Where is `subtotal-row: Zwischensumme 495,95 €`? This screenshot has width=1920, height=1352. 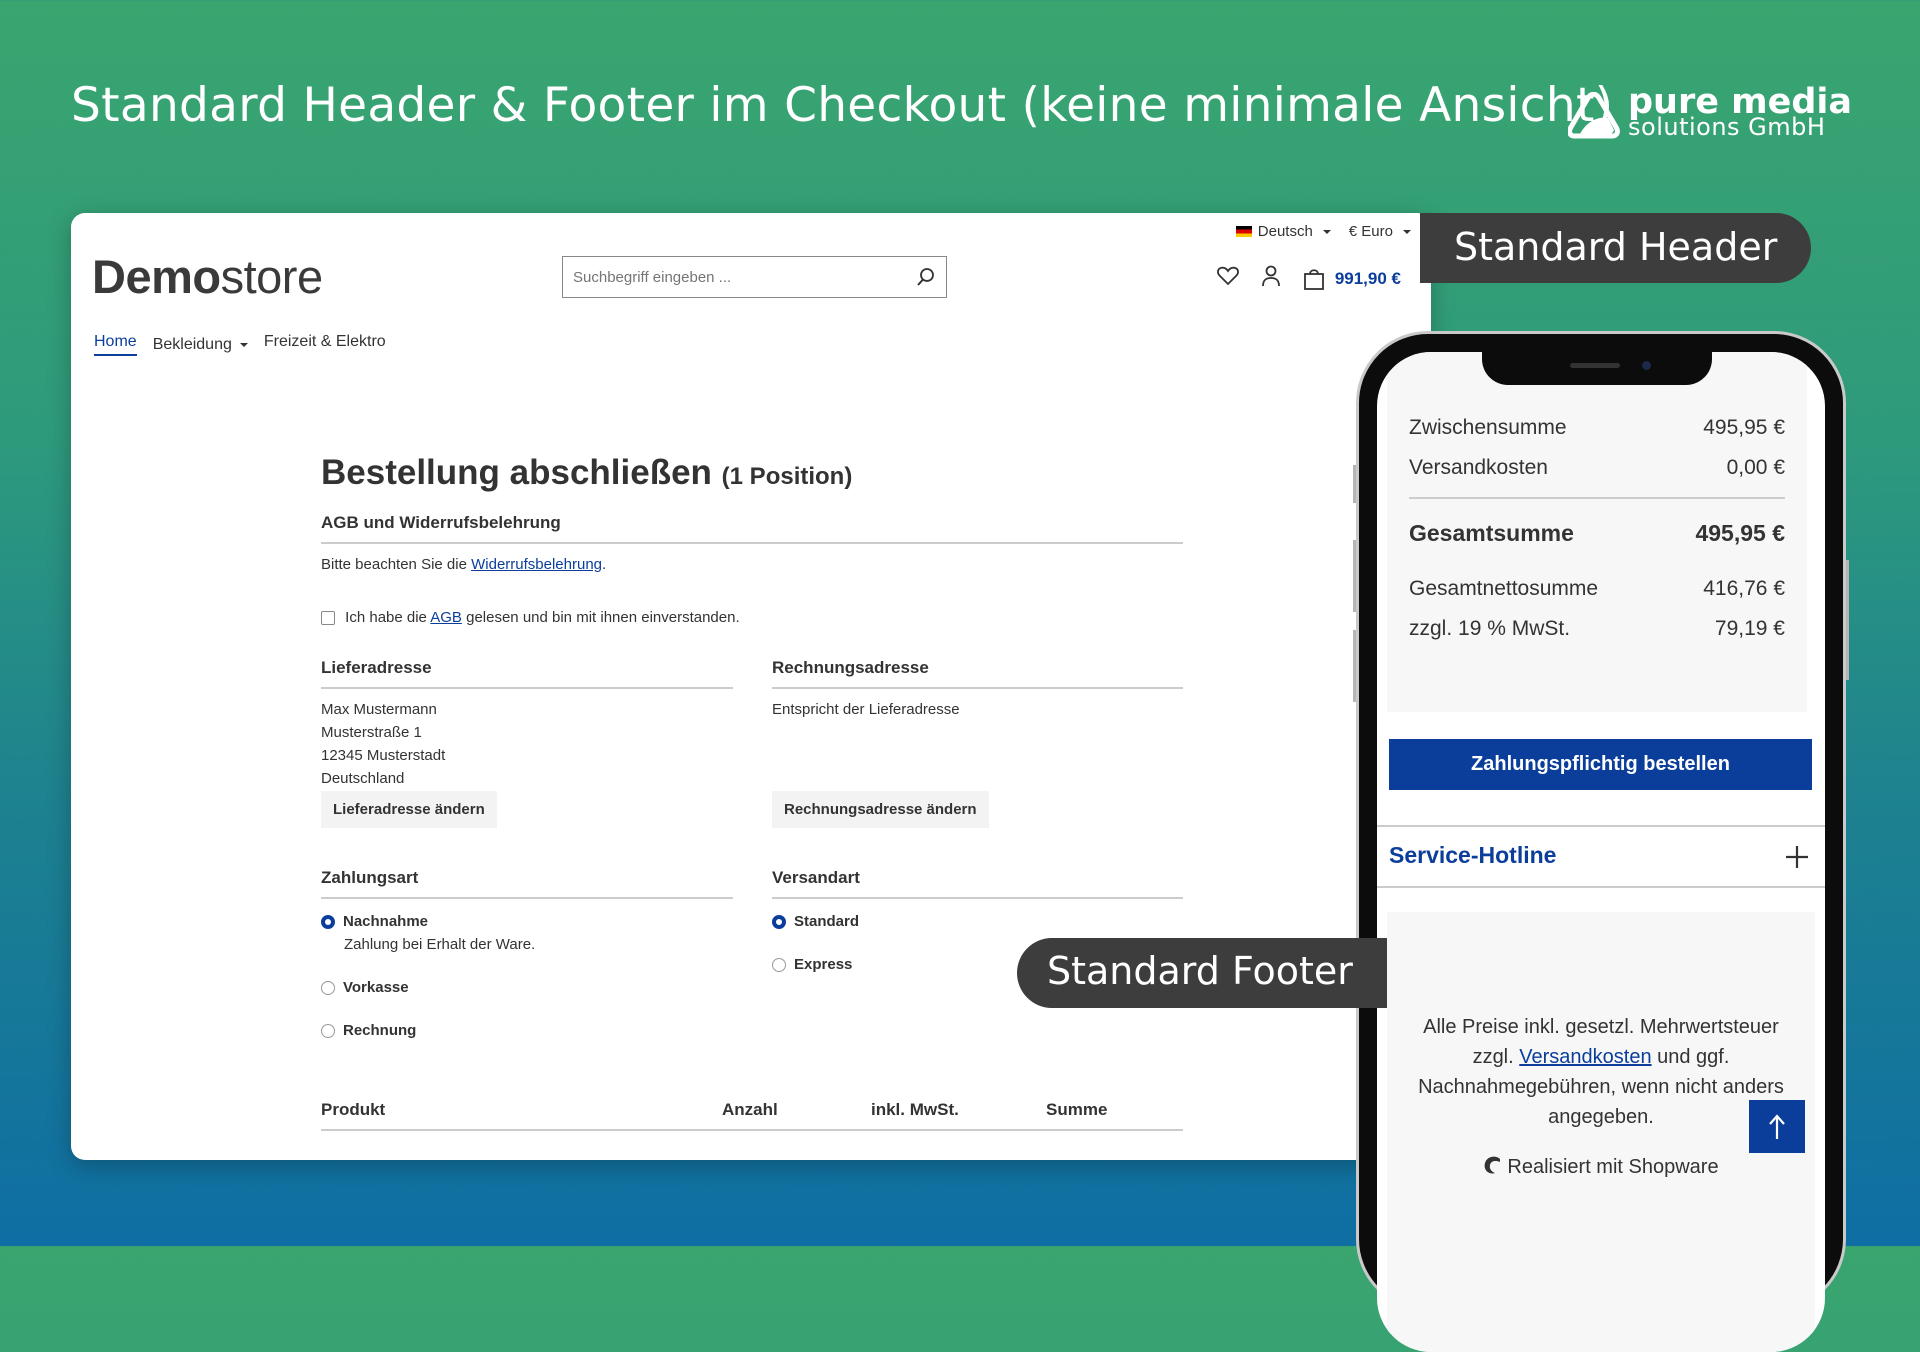 subtotal-row: Zwischensumme 495,95 € is located at coordinates (1597, 428).